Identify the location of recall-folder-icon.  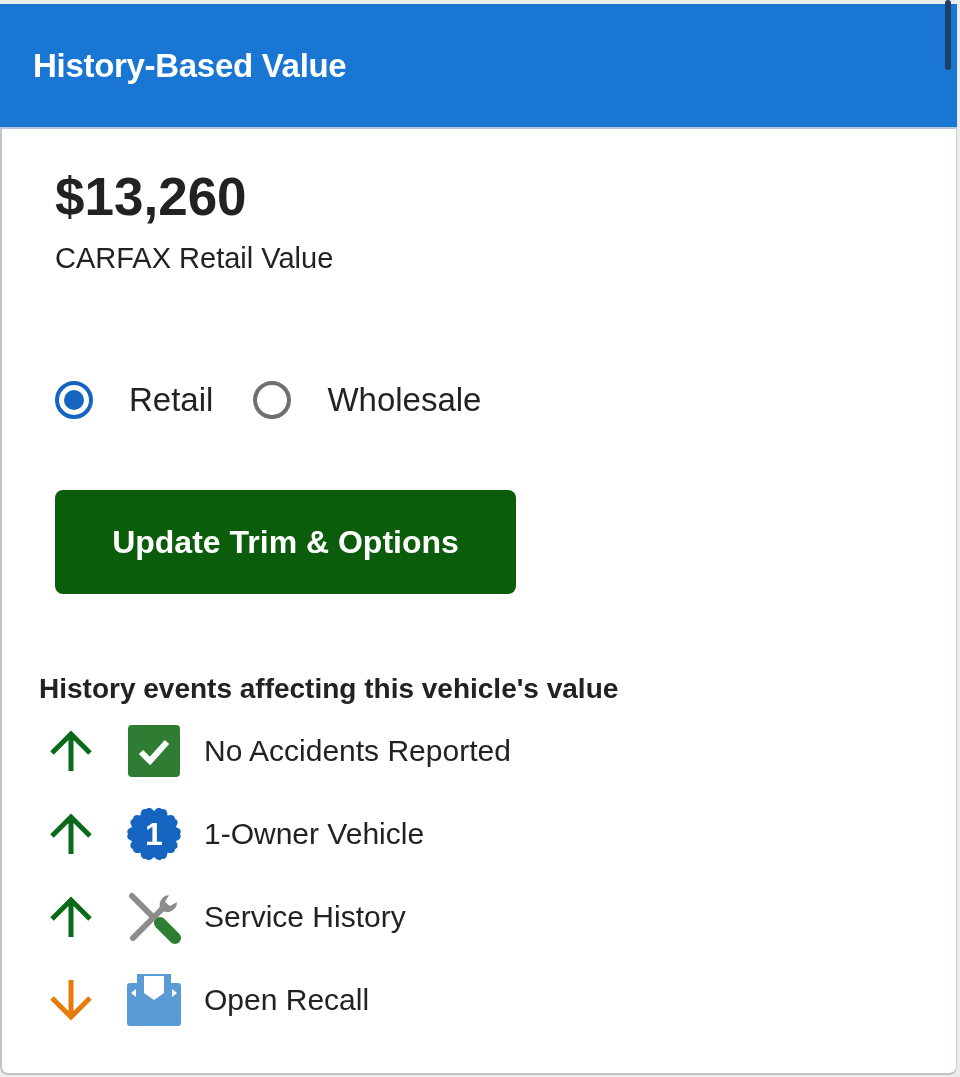
(154, 999).